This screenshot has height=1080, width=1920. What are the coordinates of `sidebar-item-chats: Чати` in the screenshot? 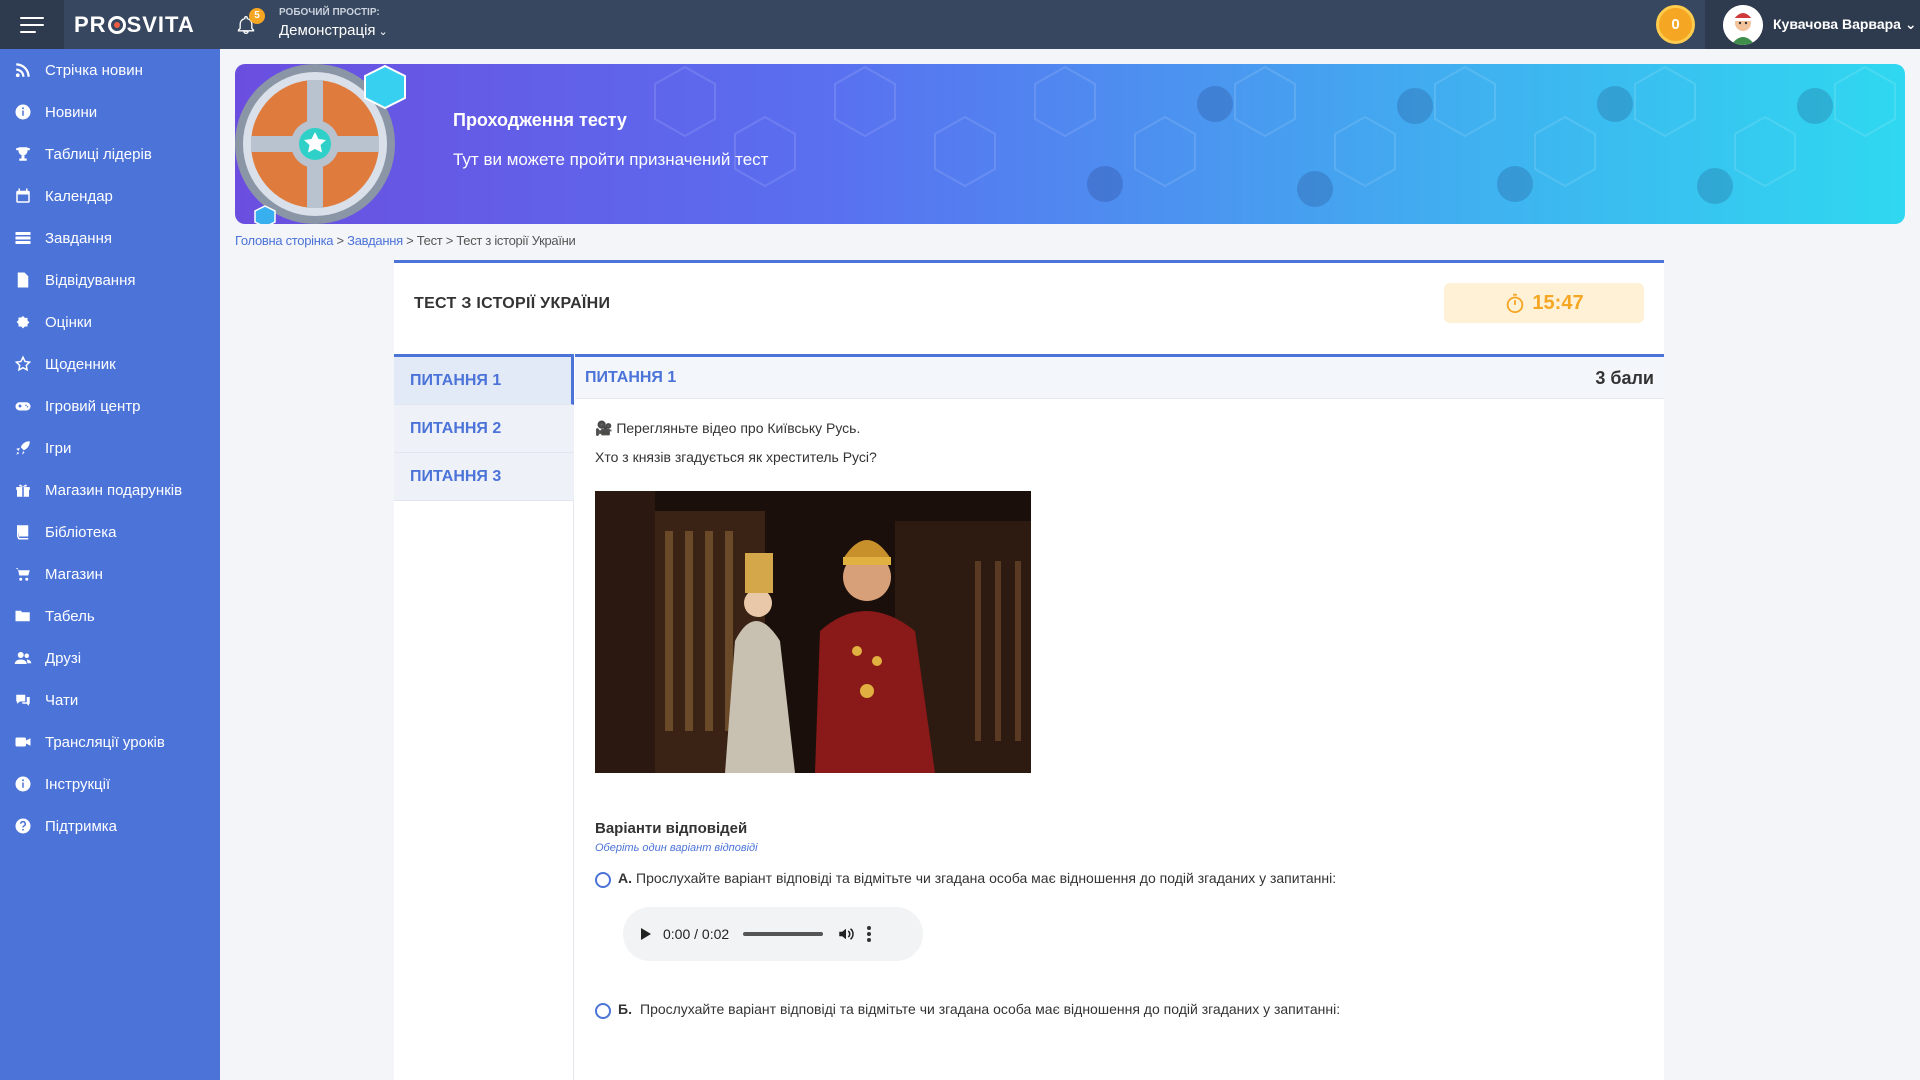 It's located at (110, 700).